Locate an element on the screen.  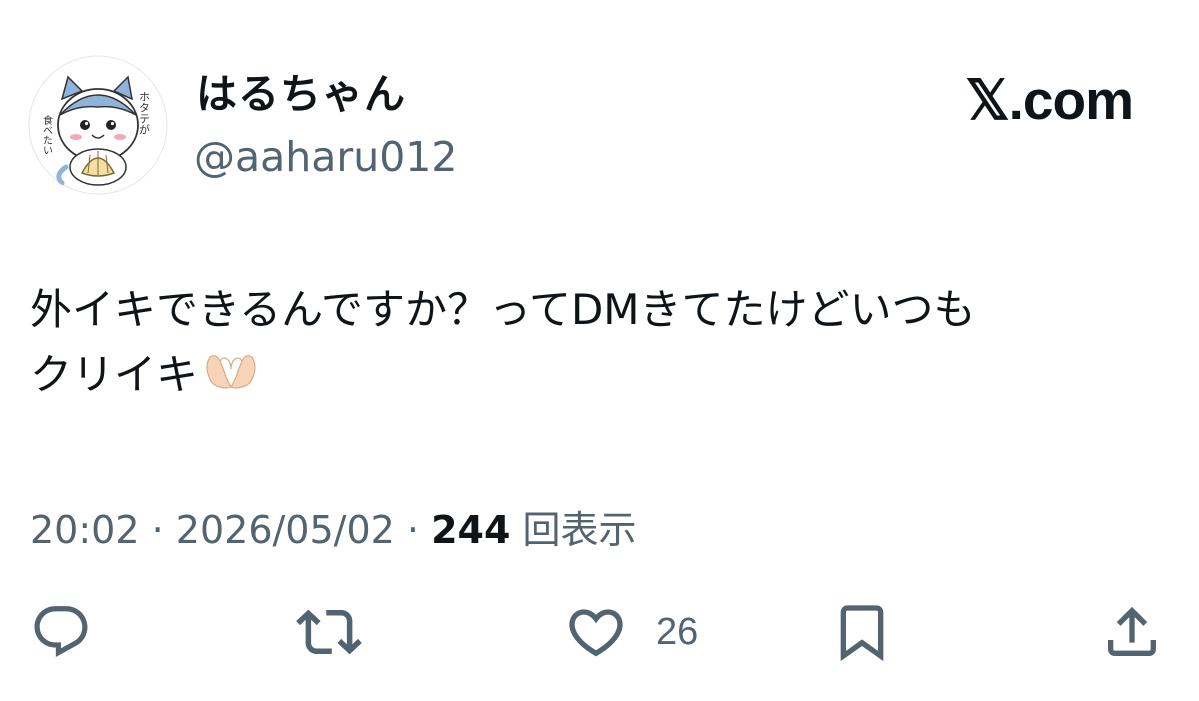
tweet-meta: 20:02 · 2026/05/02 · 244 回表示 is located at coordinates (333, 530).